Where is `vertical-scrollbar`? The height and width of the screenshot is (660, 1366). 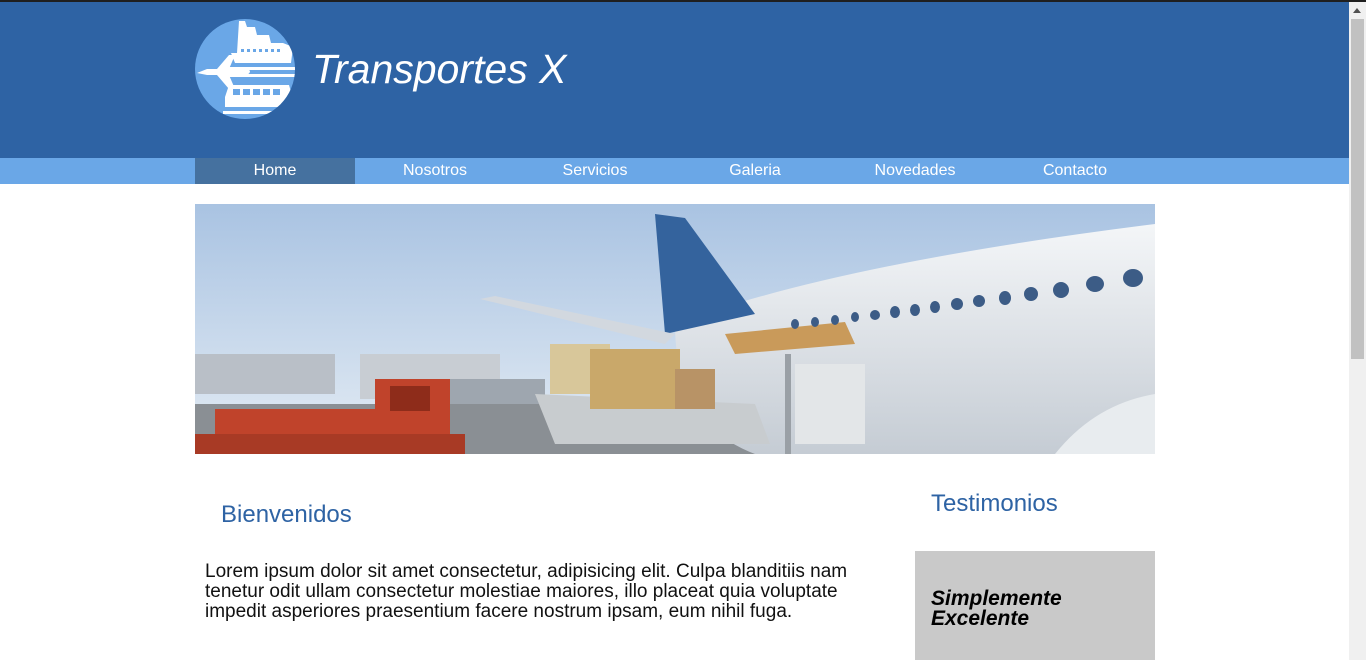 vertical-scrollbar is located at coordinates (1357, 331).